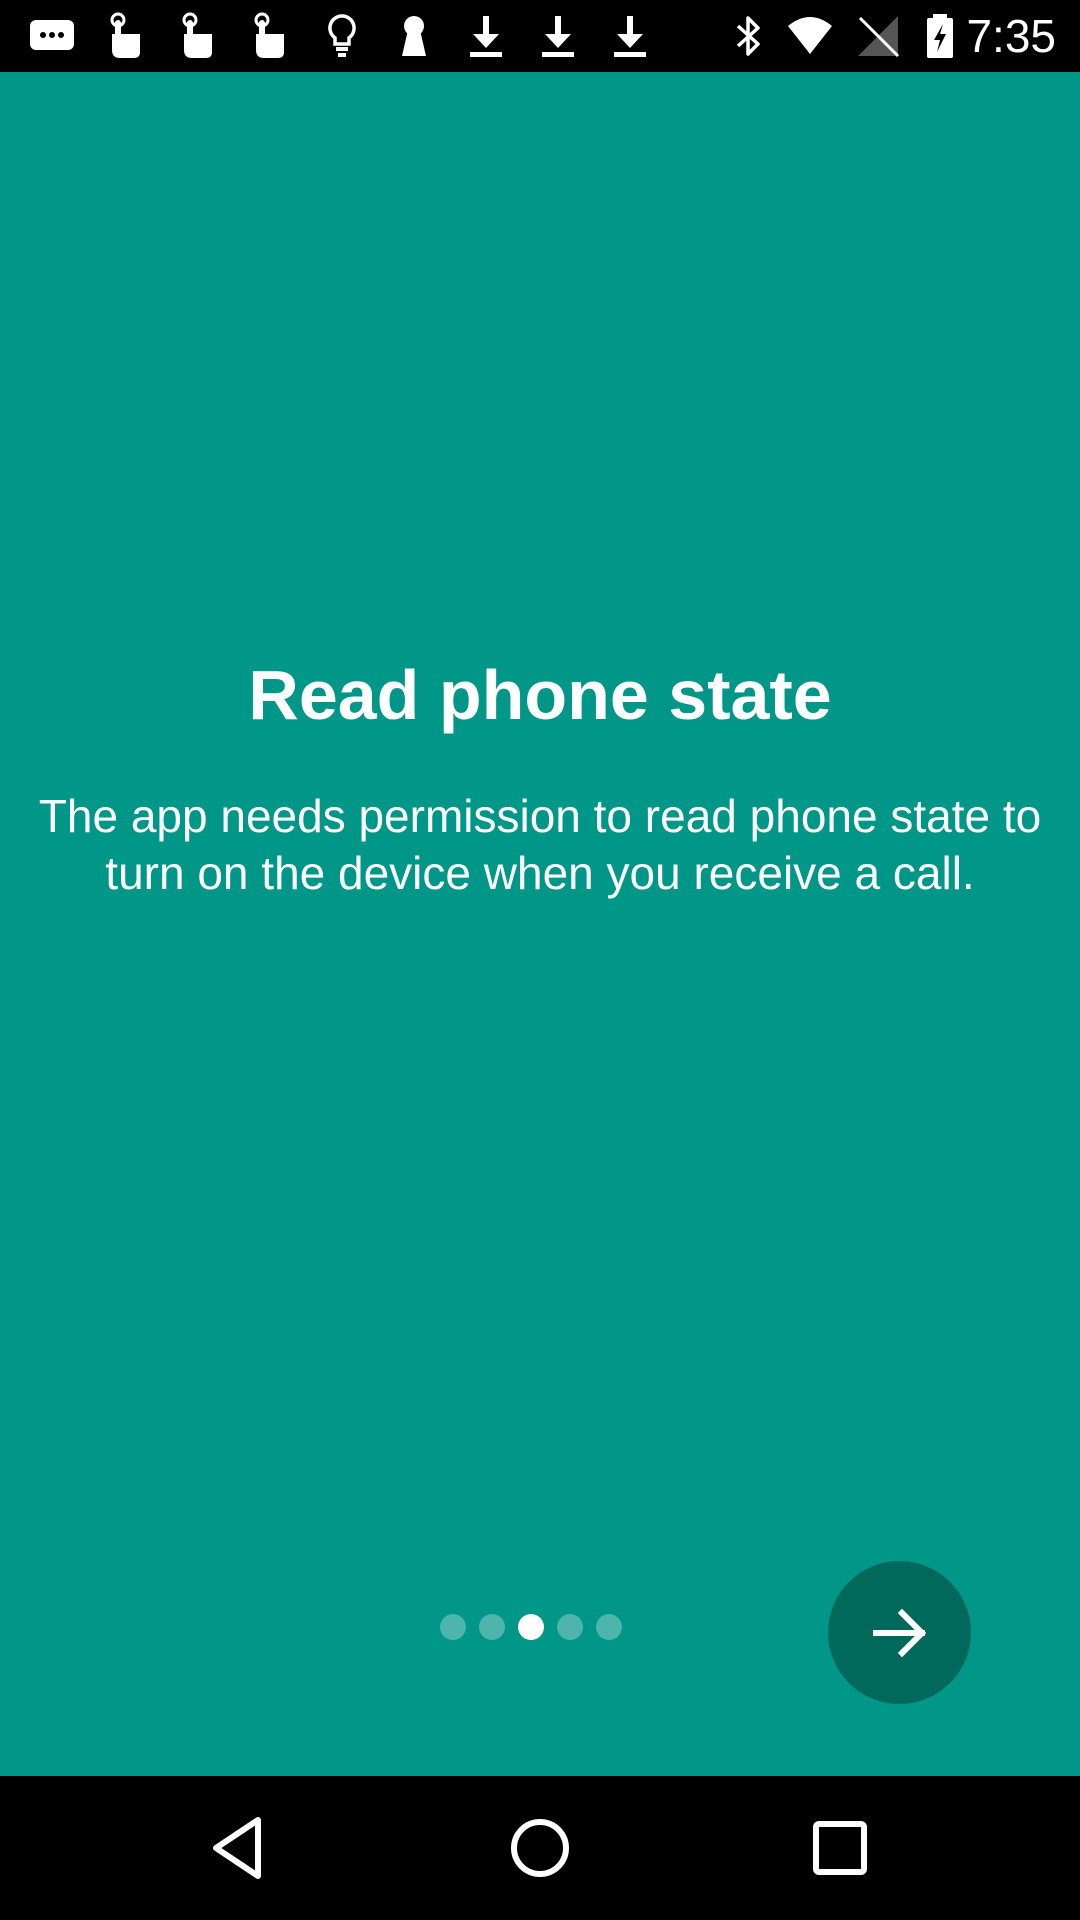  Describe the element at coordinates (52, 36) in the screenshot. I see `message-icon` at that location.